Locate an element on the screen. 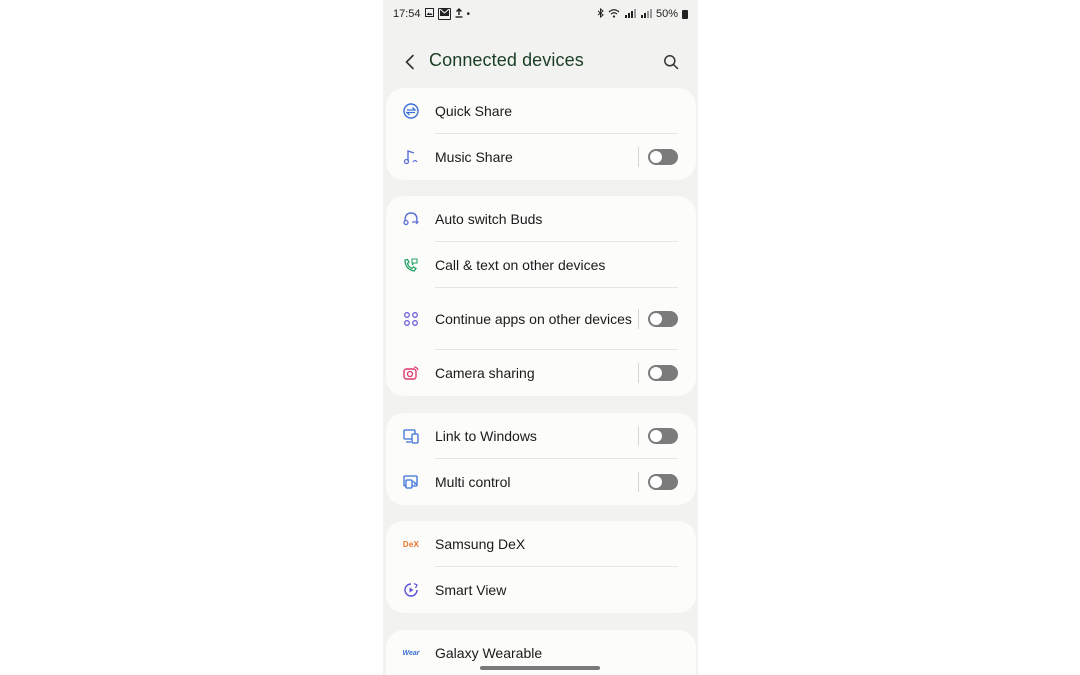  setting-row-call-text: Call & text on other devices is located at coordinates (541, 265).